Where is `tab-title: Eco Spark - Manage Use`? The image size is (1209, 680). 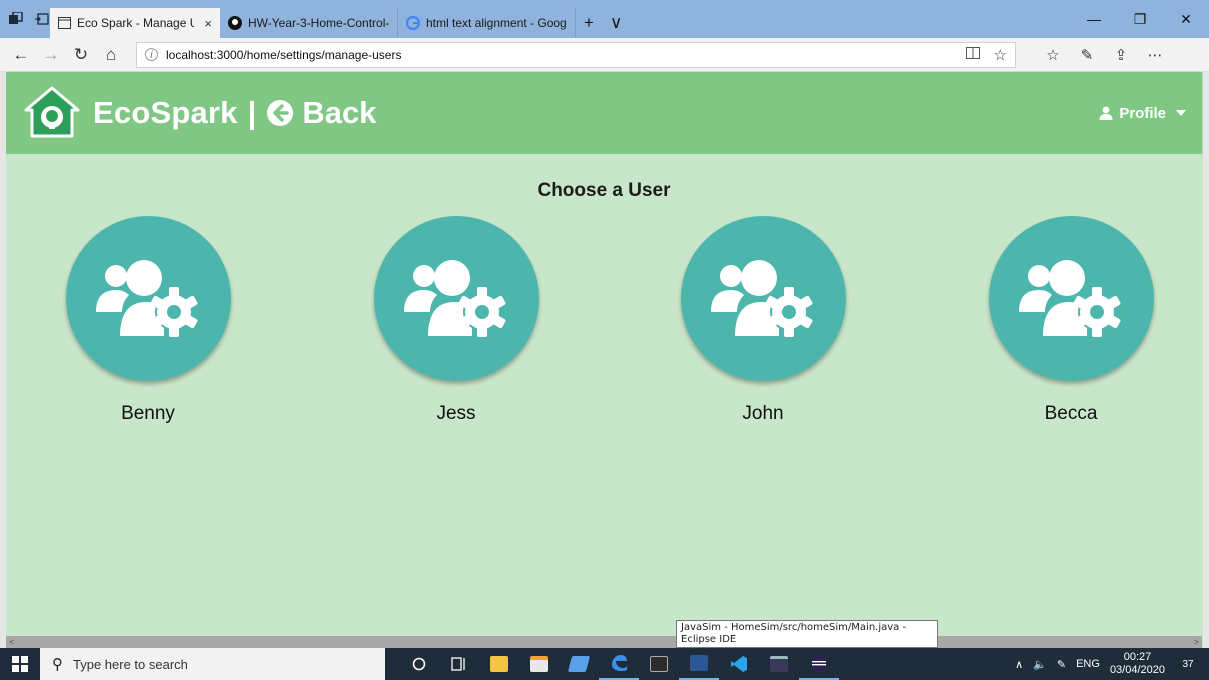
tab-title: Eco Spark - Manage Use is located at coordinates (136, 23).